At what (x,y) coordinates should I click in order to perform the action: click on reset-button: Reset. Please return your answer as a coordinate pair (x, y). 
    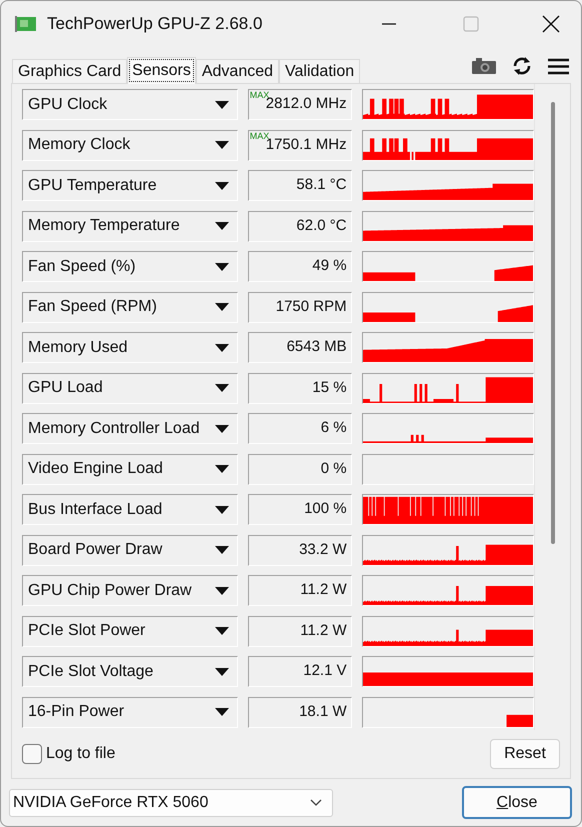
    Looking at the image, I should click on (525, 754).